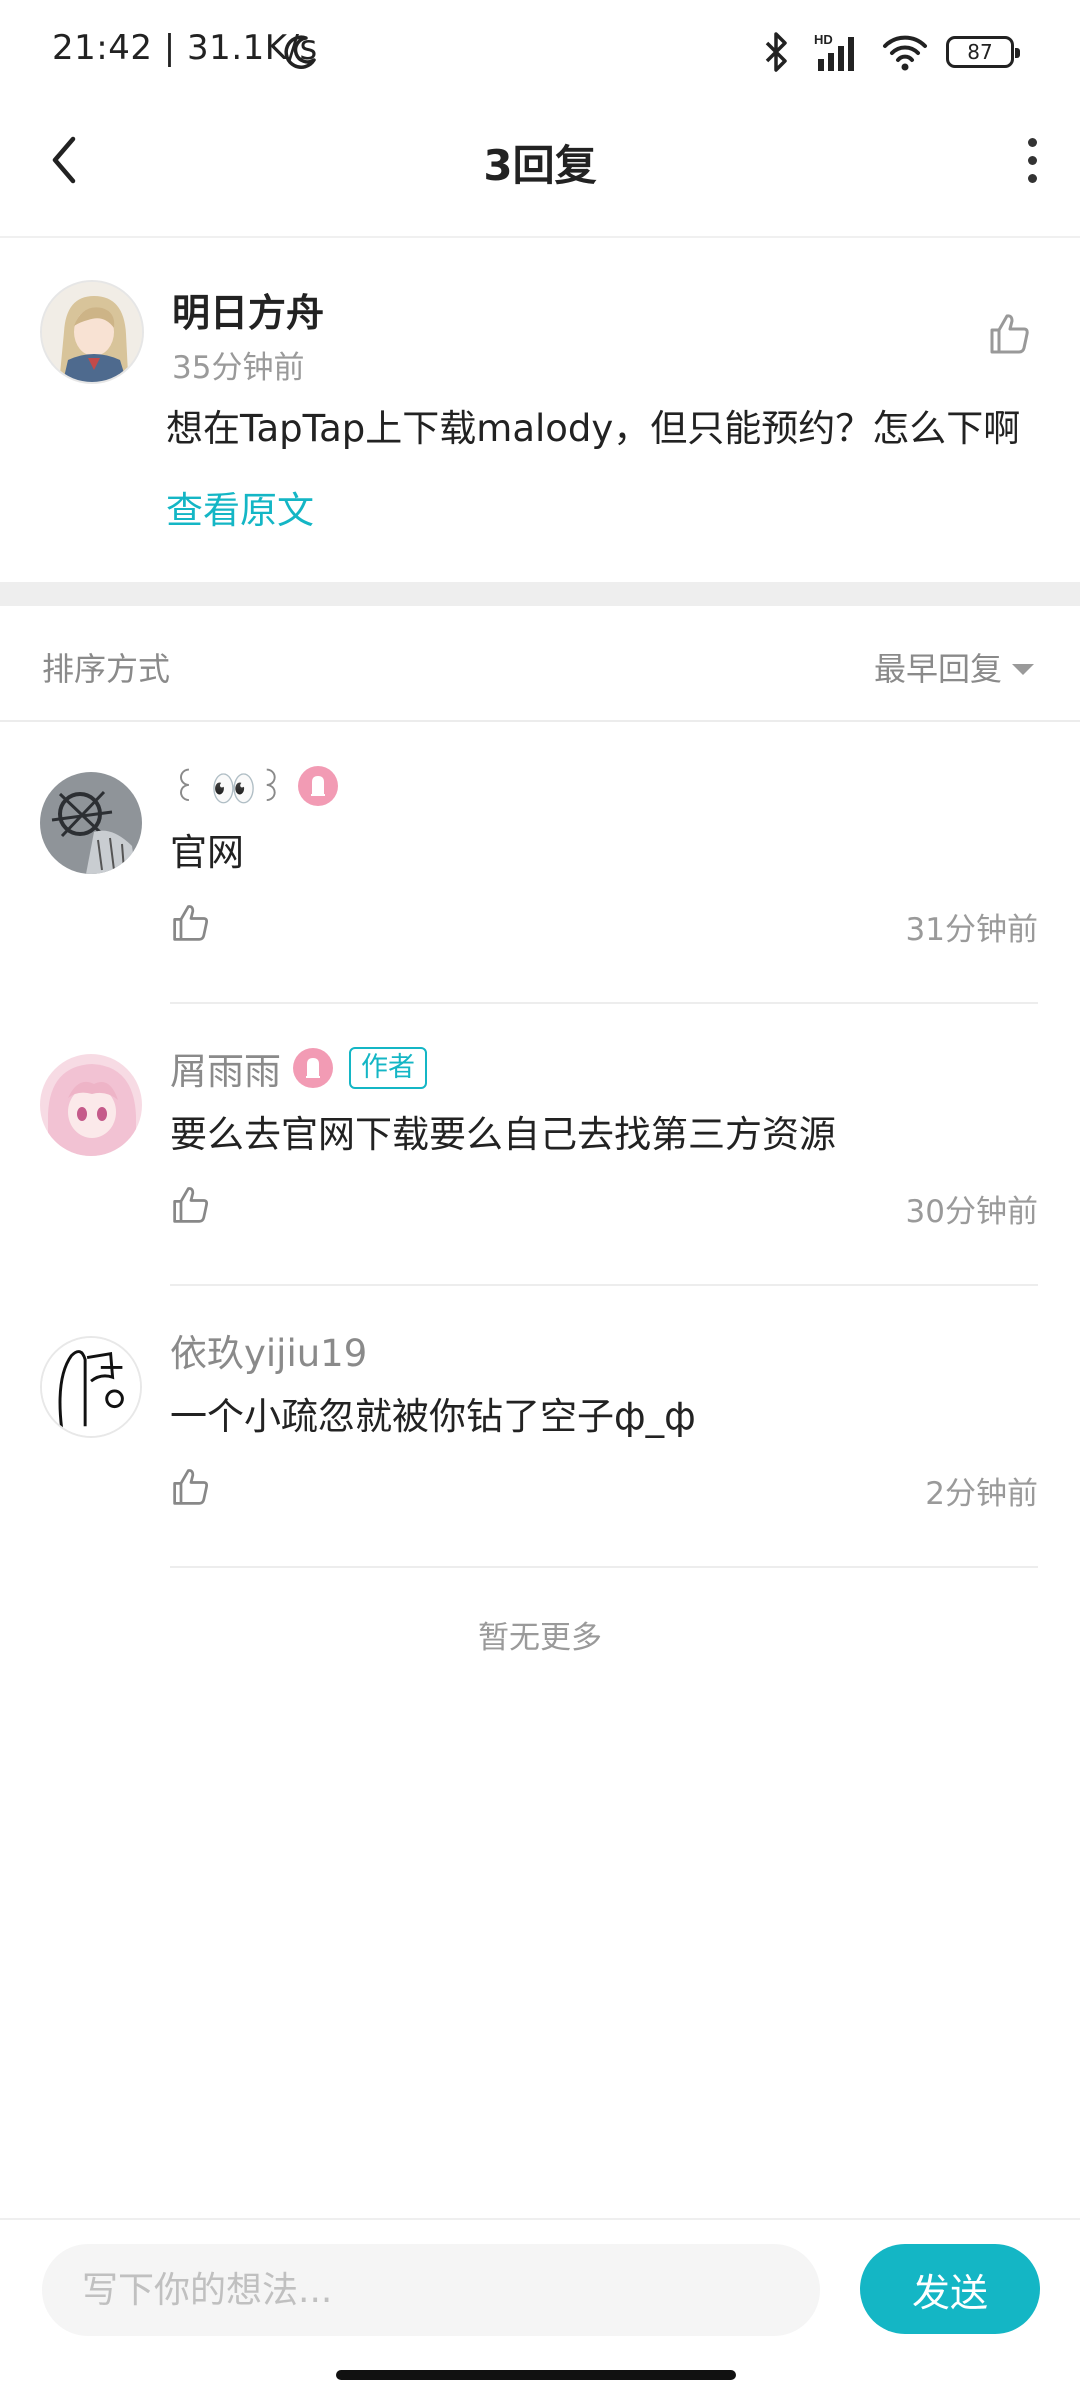 This screenshot has height=2400, width=1080. I want to click on status-bar: 21:42 | 31.1K/s HD 87, so click(540, 50).